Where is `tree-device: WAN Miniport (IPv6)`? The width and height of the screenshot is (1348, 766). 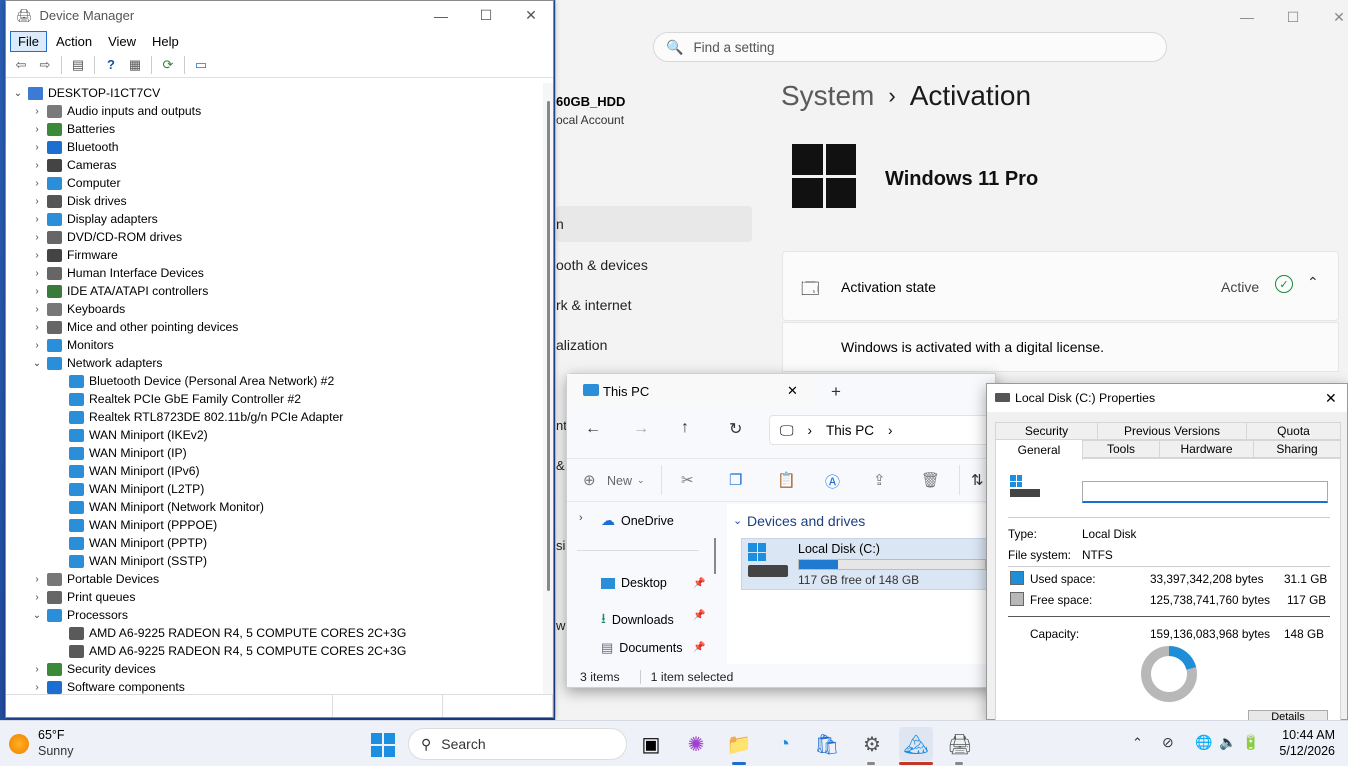 tree-device: WAN Miniport (IPv6) is located at coordinates (125, 471).